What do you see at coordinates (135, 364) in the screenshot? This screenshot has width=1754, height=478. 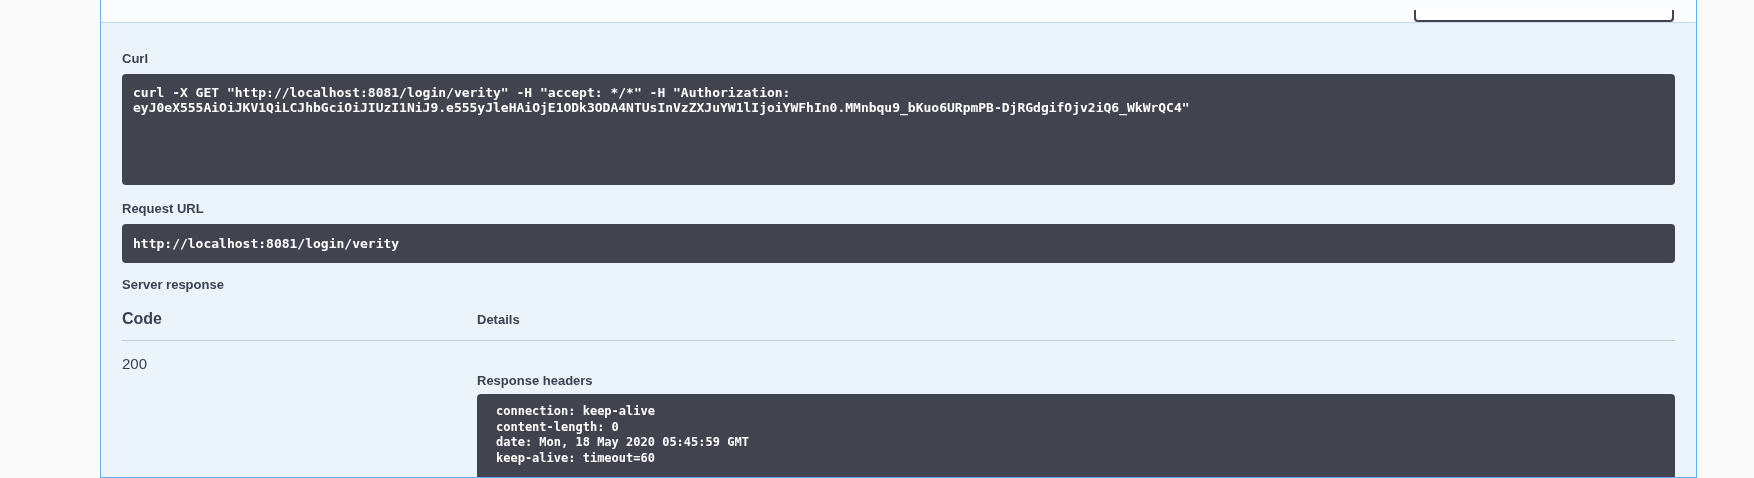 I see `status-code: 200` at bounding box center [135, 364].